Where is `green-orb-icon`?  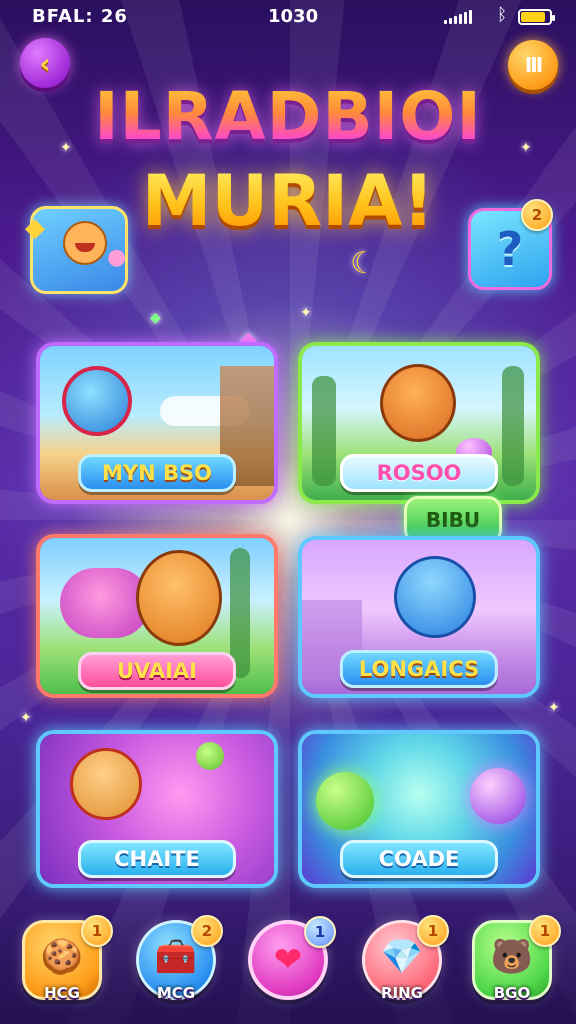 green-orb-icon is located at coordinates (345, 801).